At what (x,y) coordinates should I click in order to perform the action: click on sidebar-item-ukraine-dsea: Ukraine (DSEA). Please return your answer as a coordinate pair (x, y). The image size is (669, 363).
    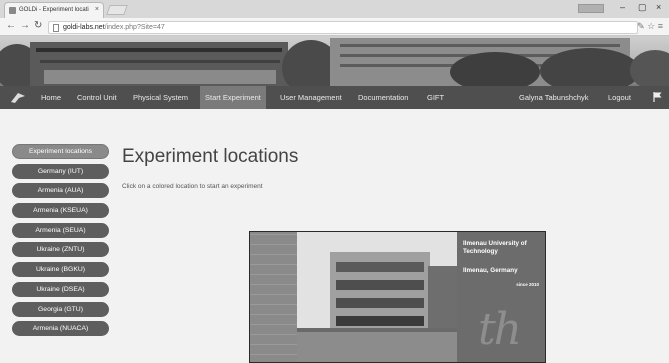
    Looking at the image, I should click on (60, 289).